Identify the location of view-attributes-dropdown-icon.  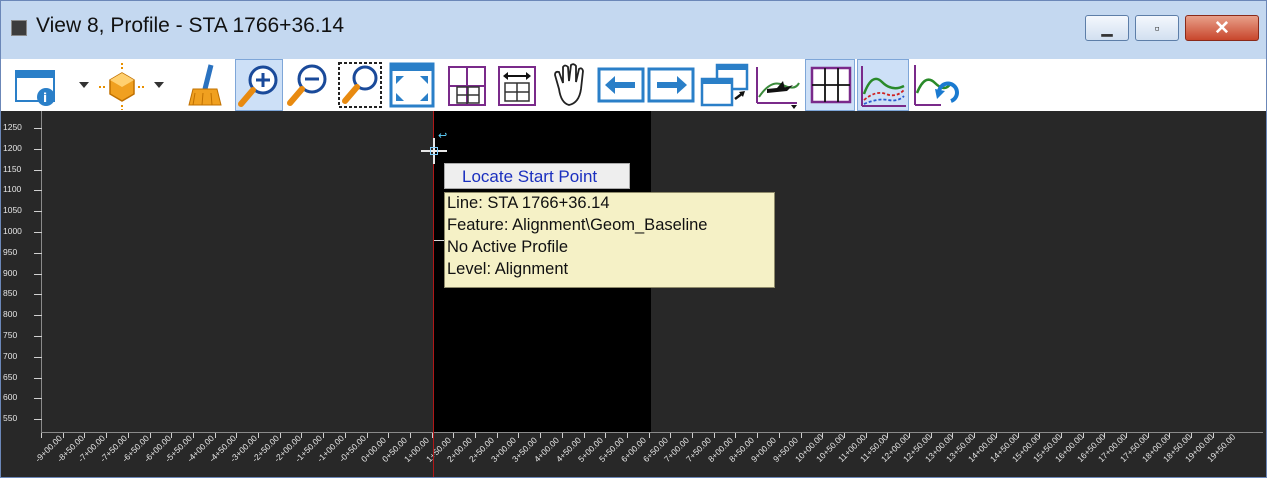
(84, 85).